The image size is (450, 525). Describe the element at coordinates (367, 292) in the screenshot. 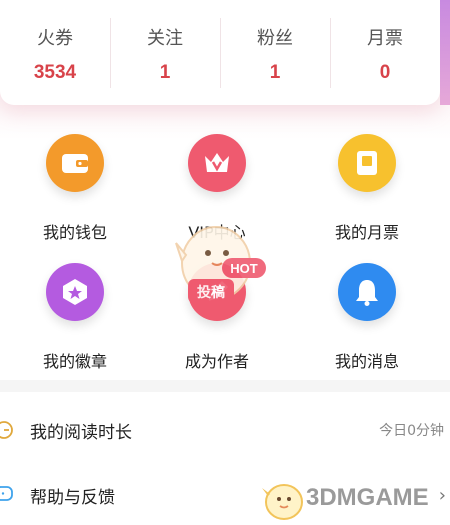

I see `bell-icon` at that location.